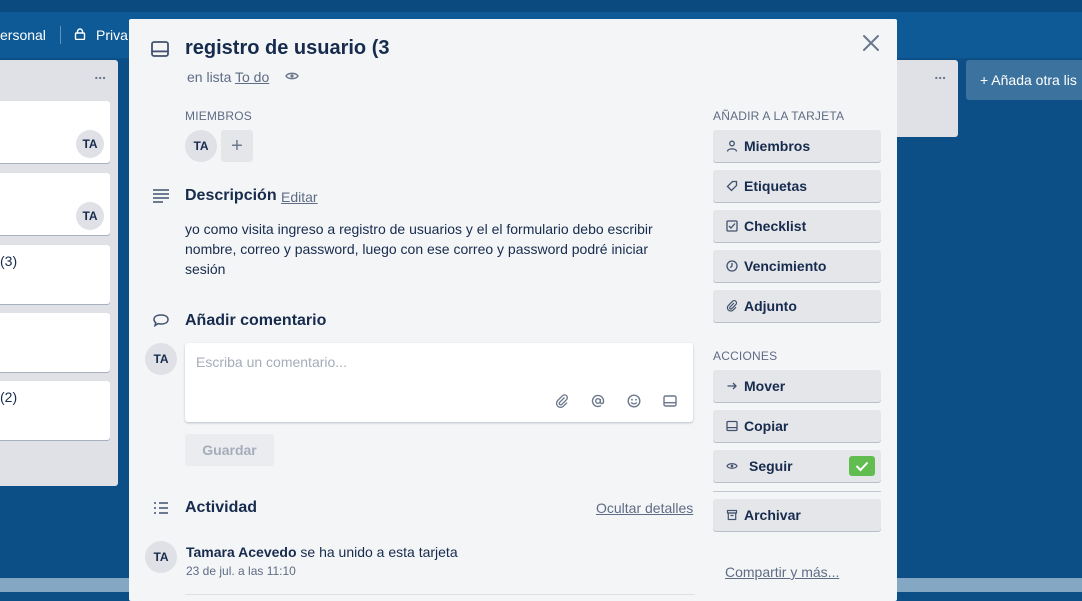 The height and width of the screenshot is (601, 1082). I want to click on activity-user: Tamara Acevedo, so click(241, 552).